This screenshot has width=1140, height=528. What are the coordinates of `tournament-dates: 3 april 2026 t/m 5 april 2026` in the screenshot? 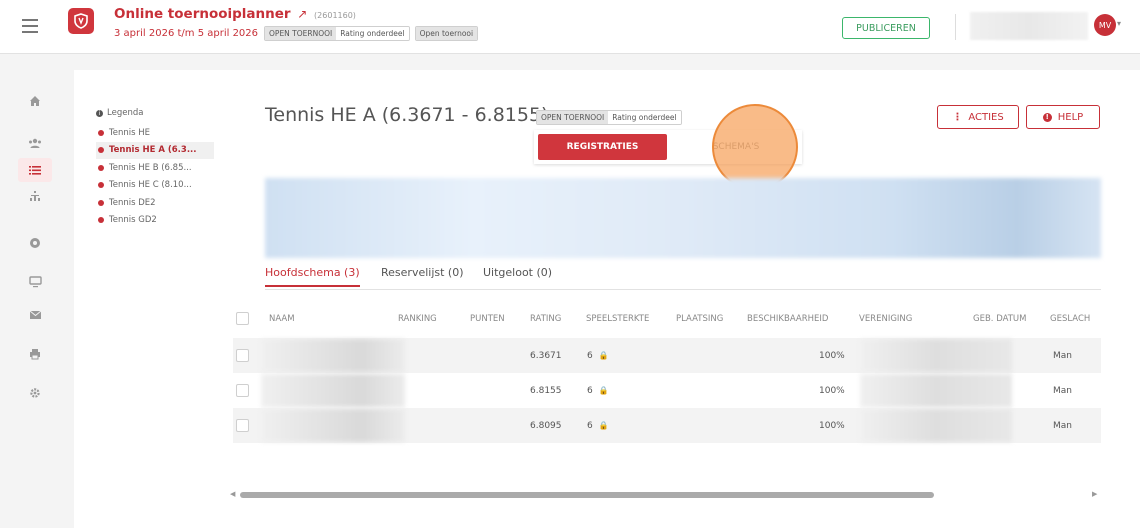 It's located at (186, 33).